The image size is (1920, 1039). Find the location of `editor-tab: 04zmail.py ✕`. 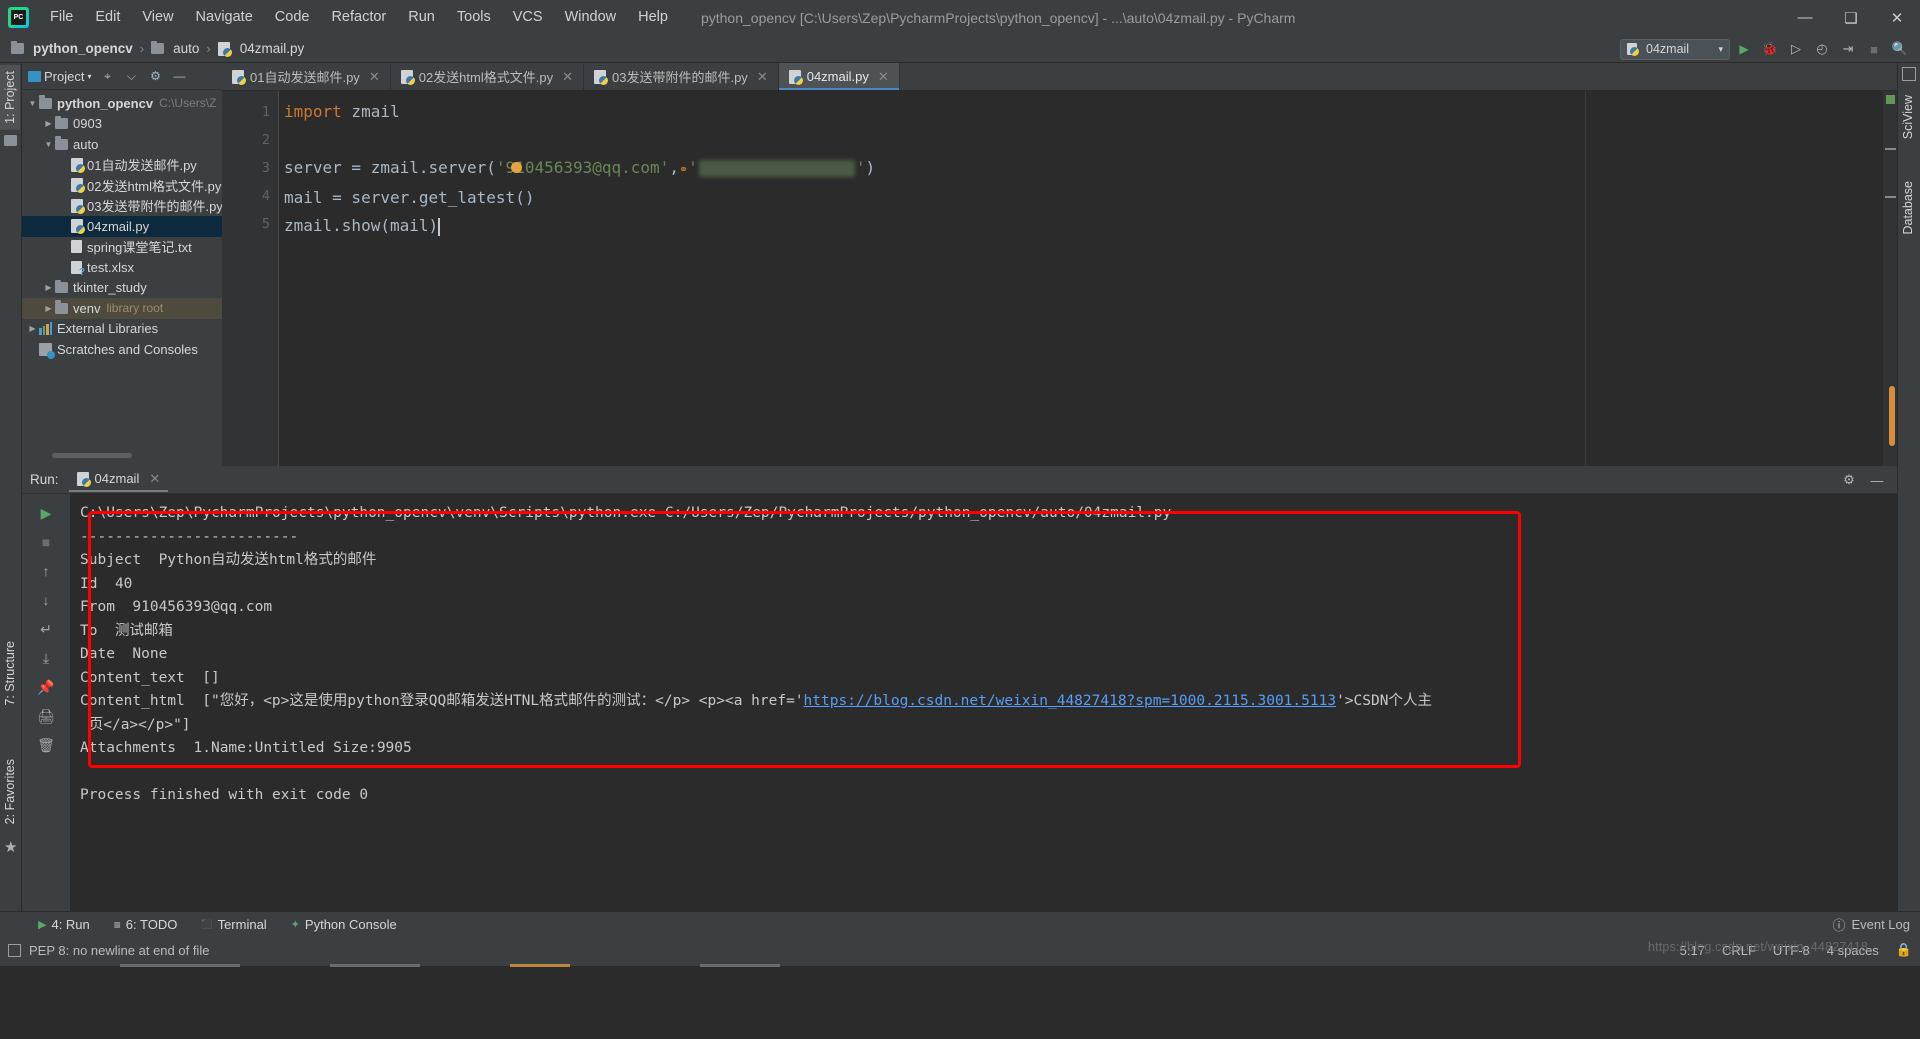

editor-tab: 04zmail.py ✕ is located at coordinates (839, 76).